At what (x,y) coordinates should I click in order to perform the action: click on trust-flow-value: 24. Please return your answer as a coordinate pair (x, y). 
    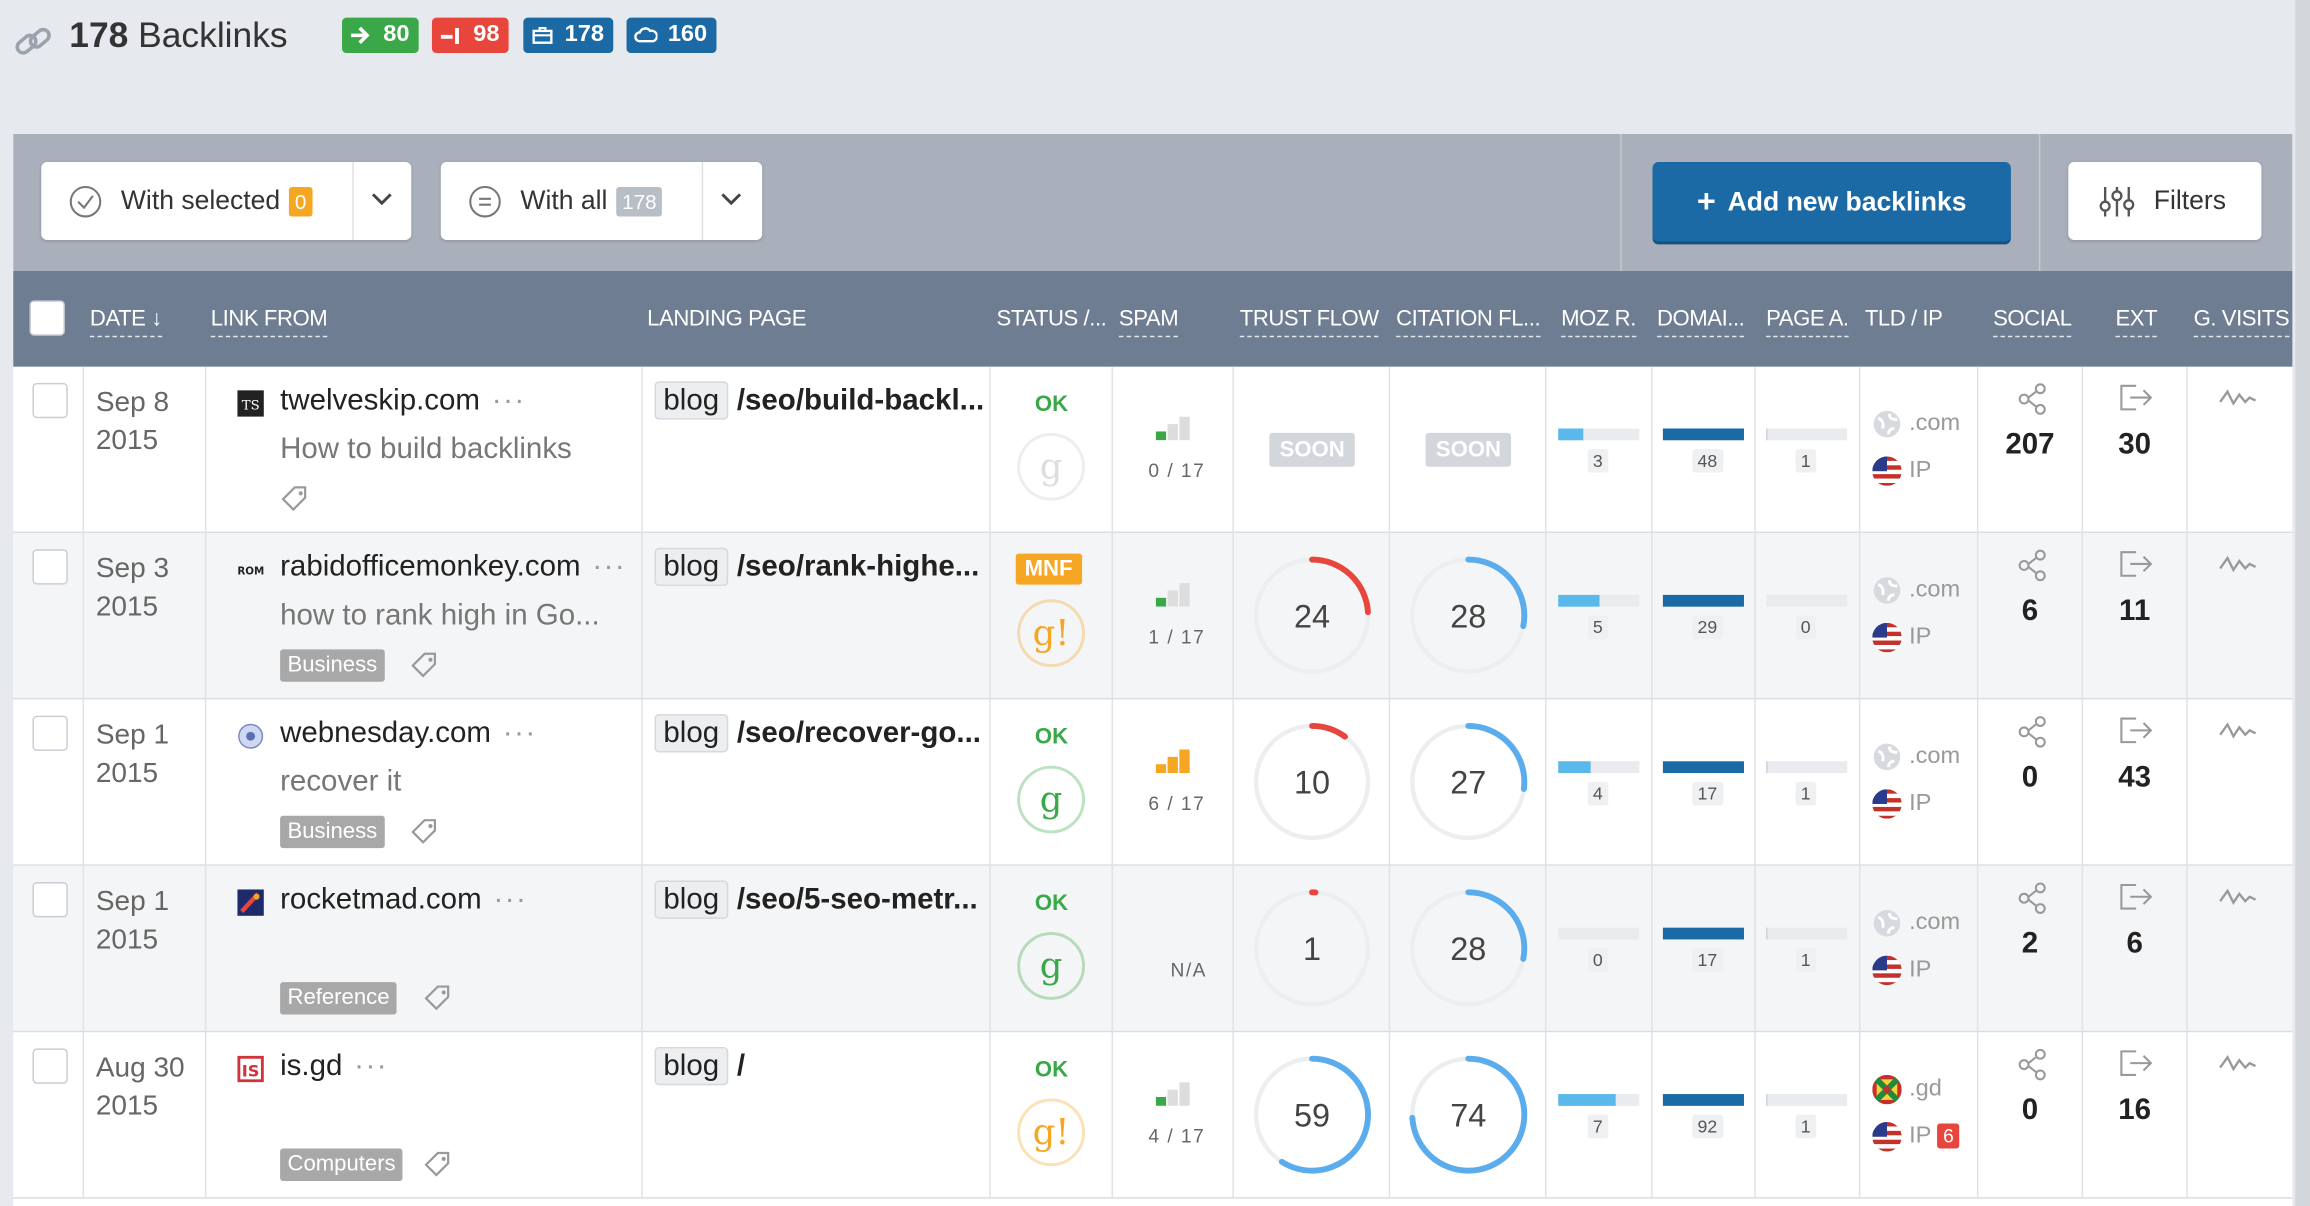
    Looking at the image, I should click on (1312, 616).